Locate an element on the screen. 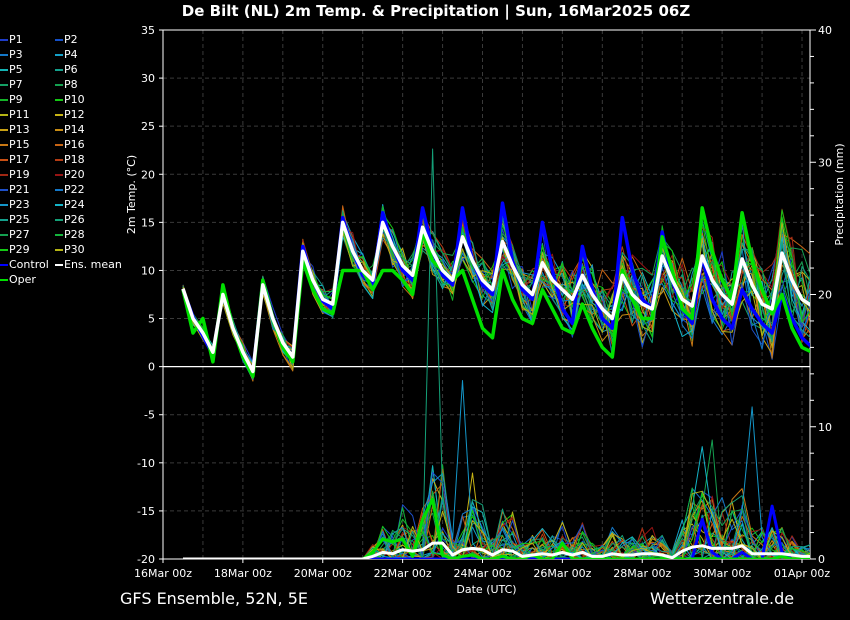  source-label: Wetterzentrale.de is located at coordinates (722, 598).